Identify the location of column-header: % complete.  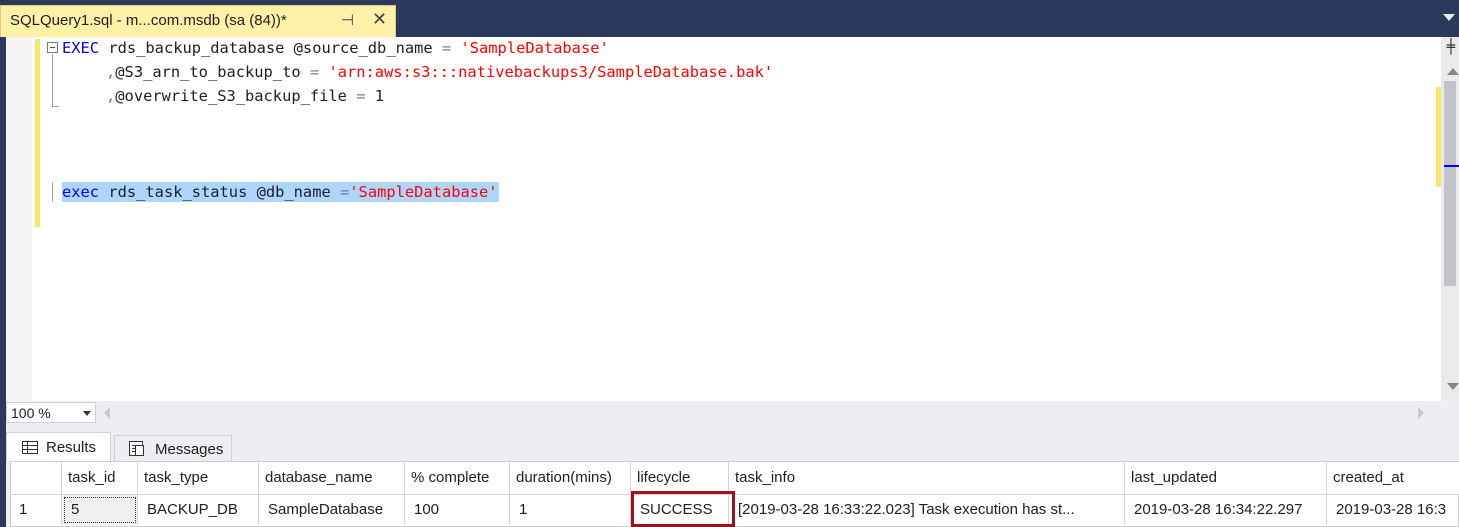
(457, 478).